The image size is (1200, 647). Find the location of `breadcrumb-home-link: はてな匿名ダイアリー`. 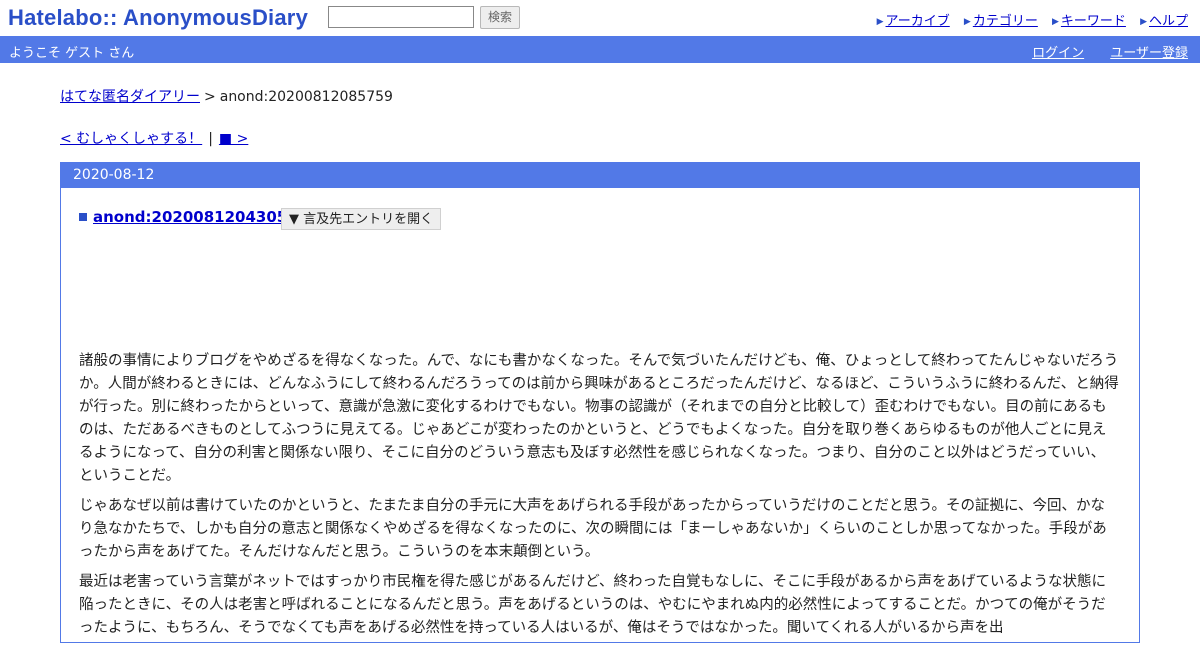

breadcrumb-home-link: はてな匿名ダイアリー is located at coordinates (130, 97).